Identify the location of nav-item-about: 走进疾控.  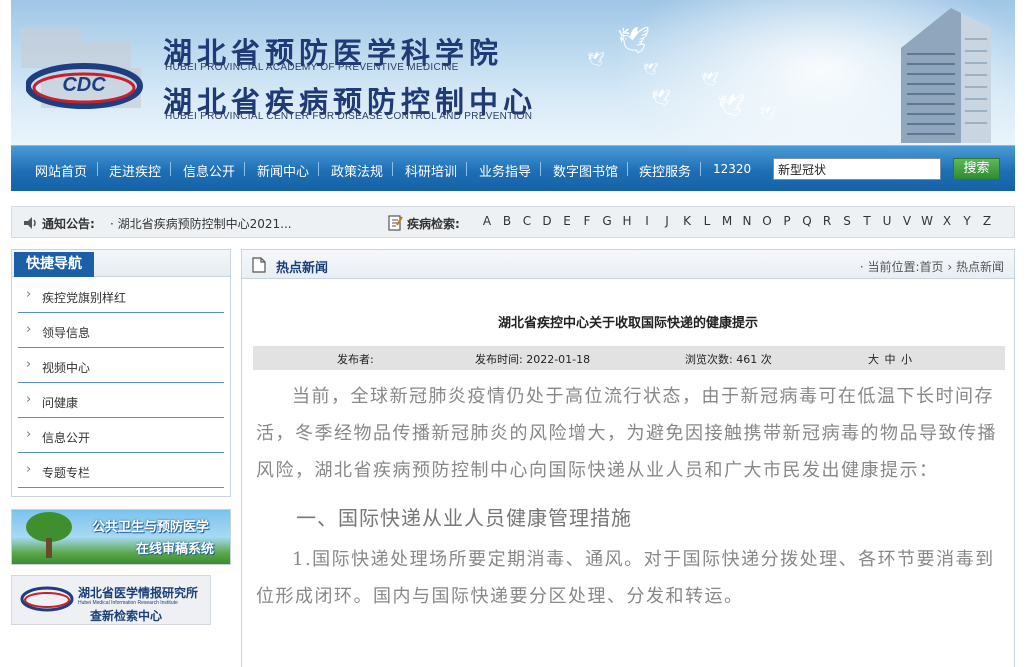
(135, 170).